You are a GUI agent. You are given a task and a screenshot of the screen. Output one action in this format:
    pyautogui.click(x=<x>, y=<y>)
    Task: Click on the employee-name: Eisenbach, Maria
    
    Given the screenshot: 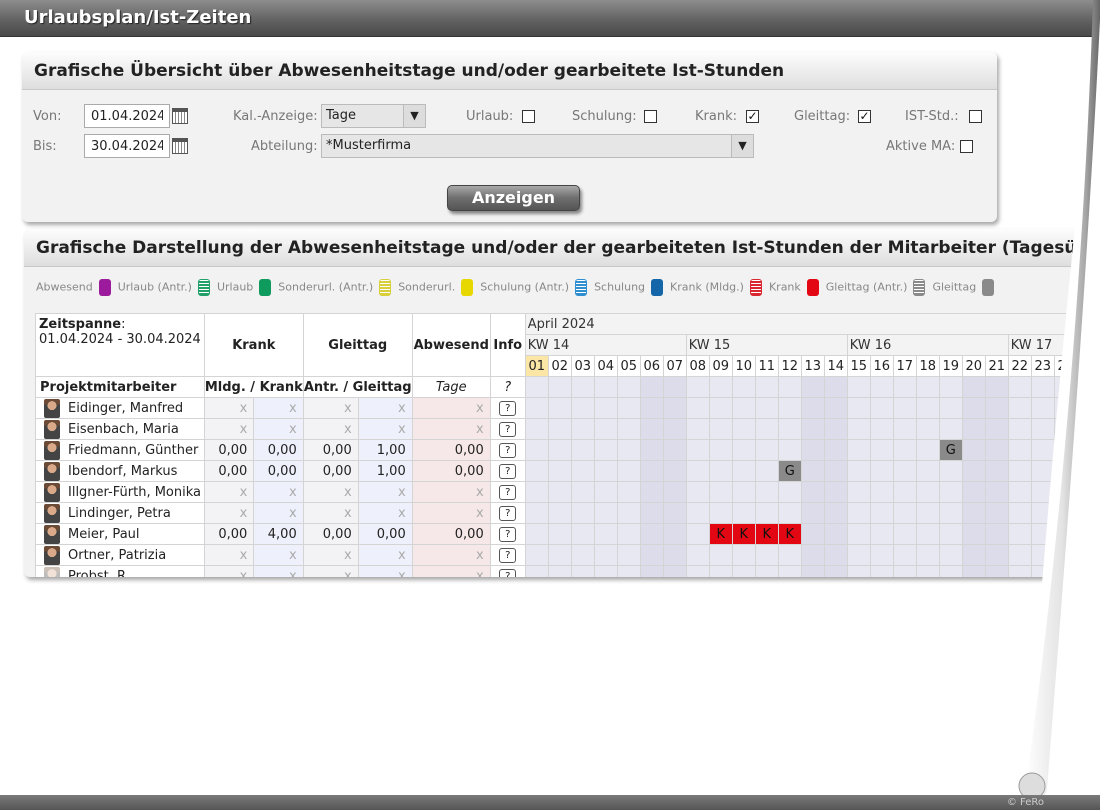 What is the action you would take?
    pyautogui.click(x=123, y=429)
    